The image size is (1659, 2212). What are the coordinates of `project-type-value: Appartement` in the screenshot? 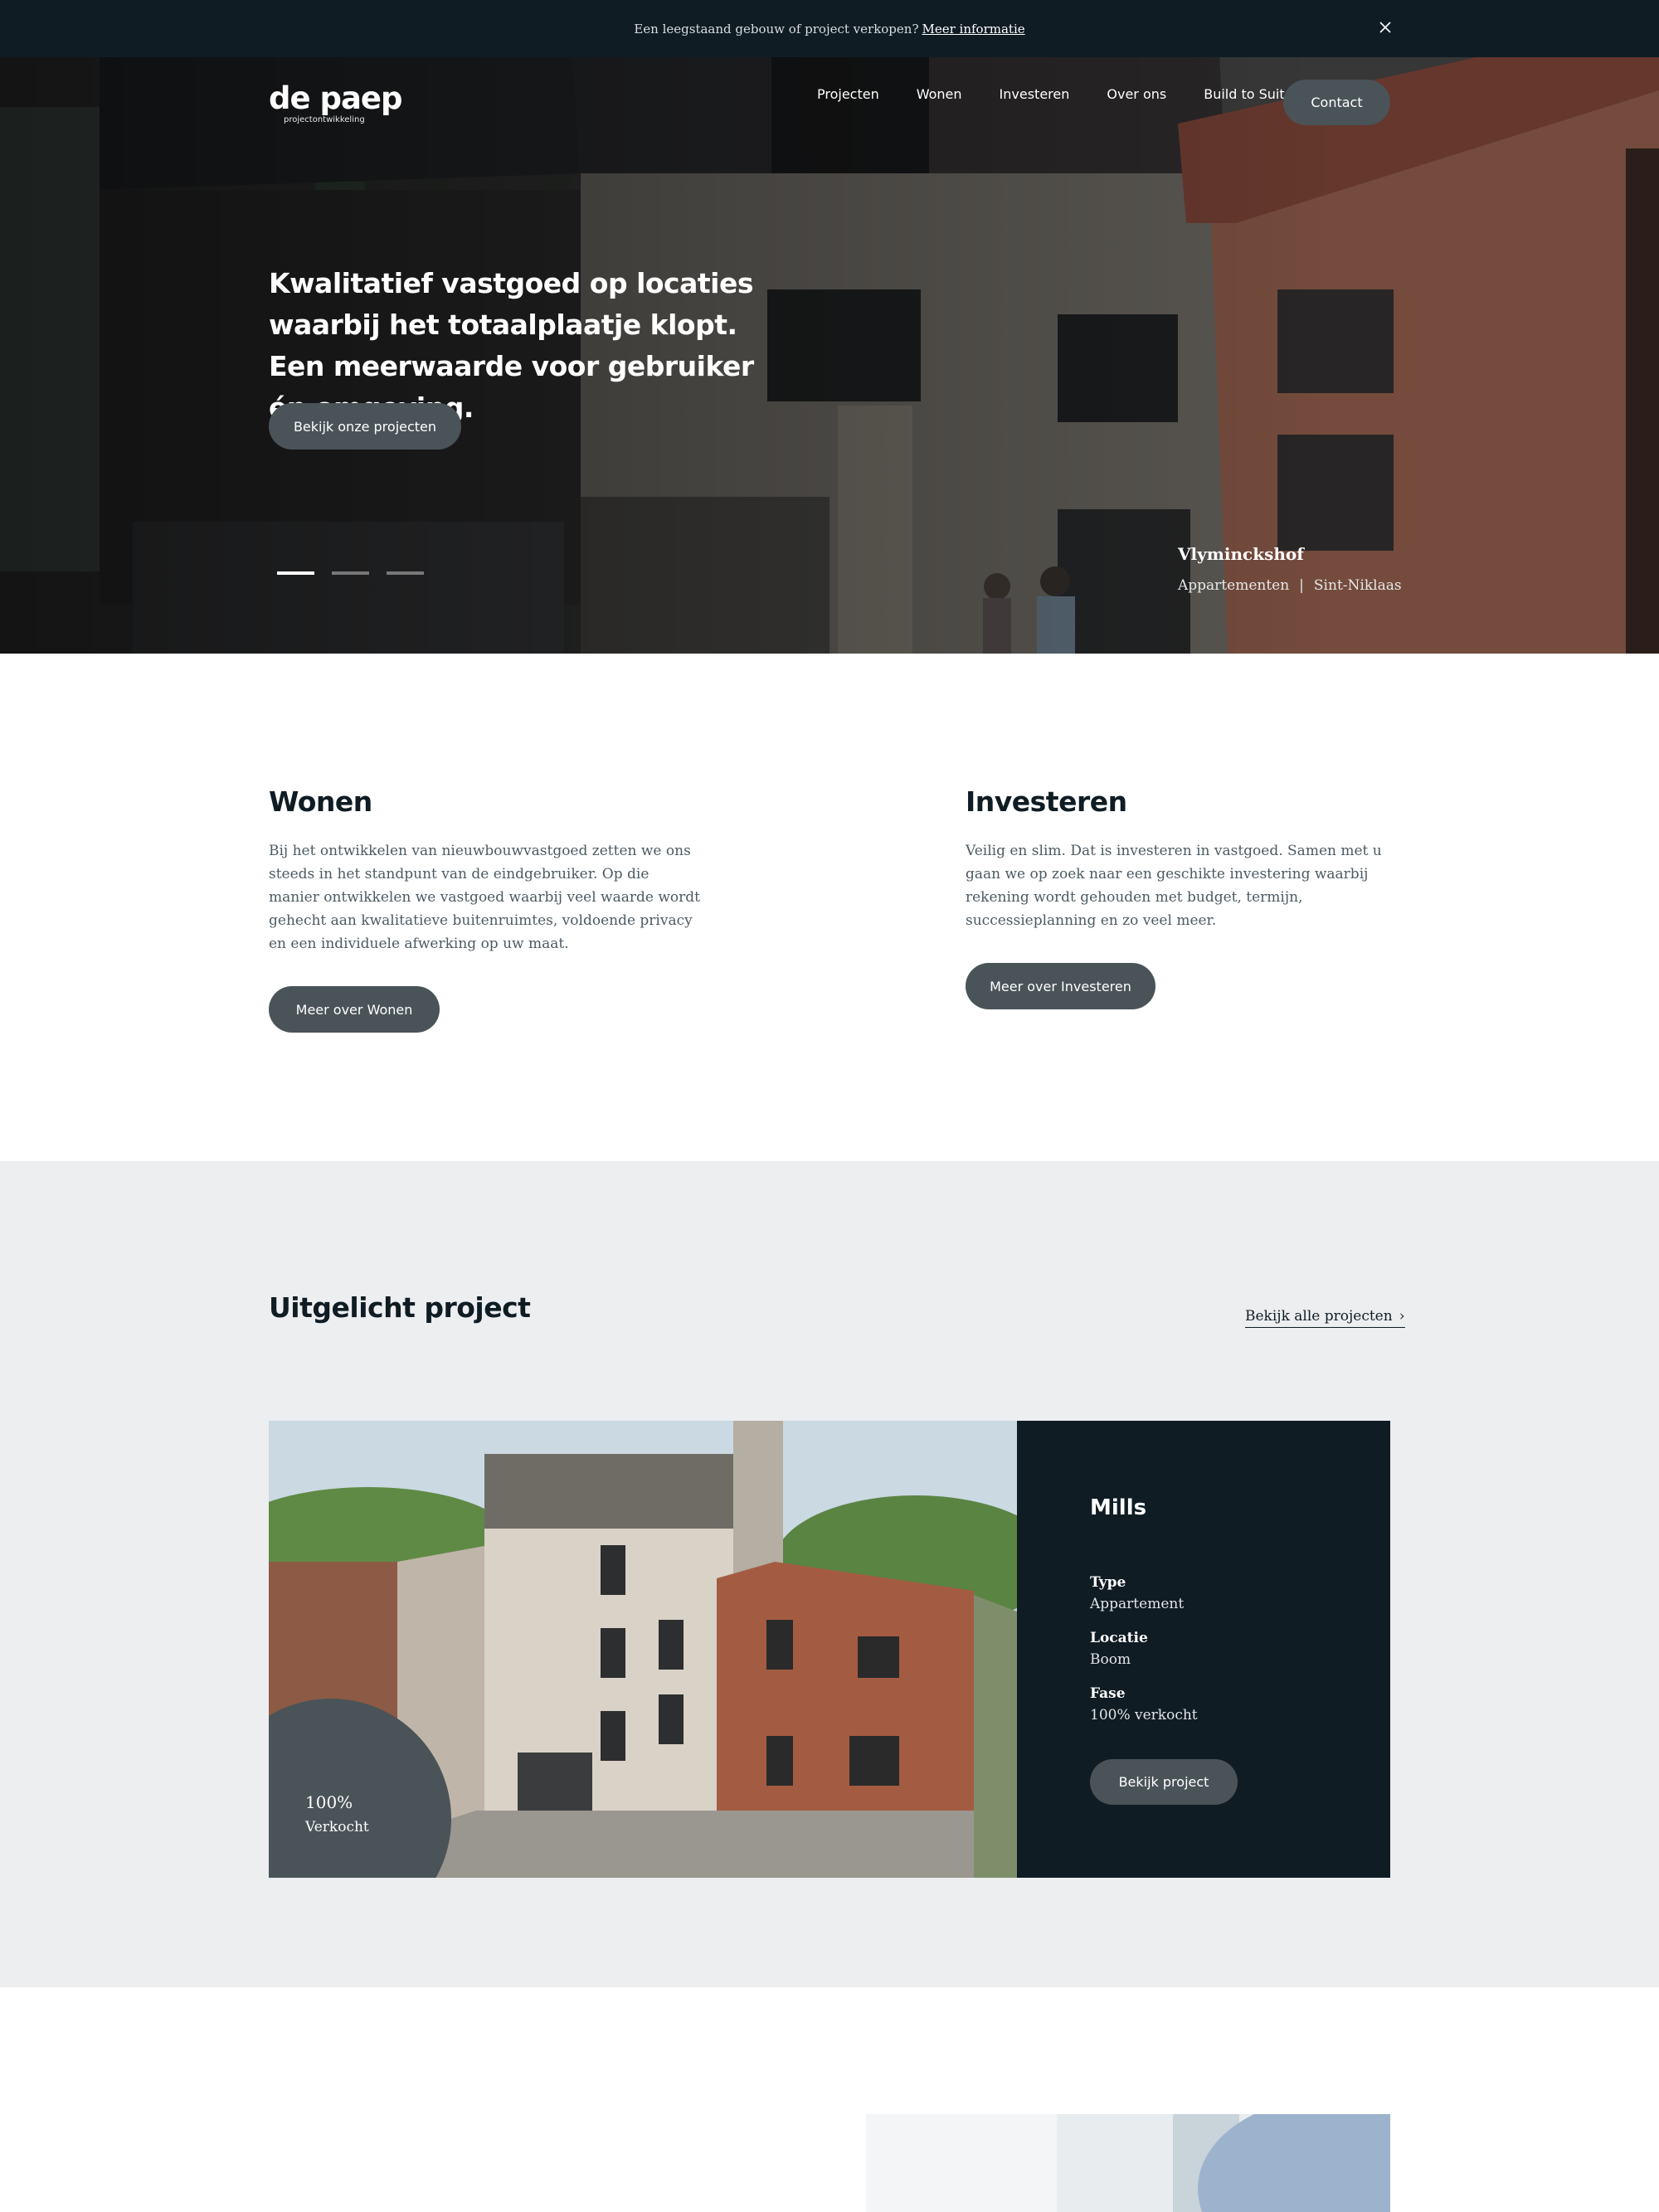 It's located at (1137, 1604).